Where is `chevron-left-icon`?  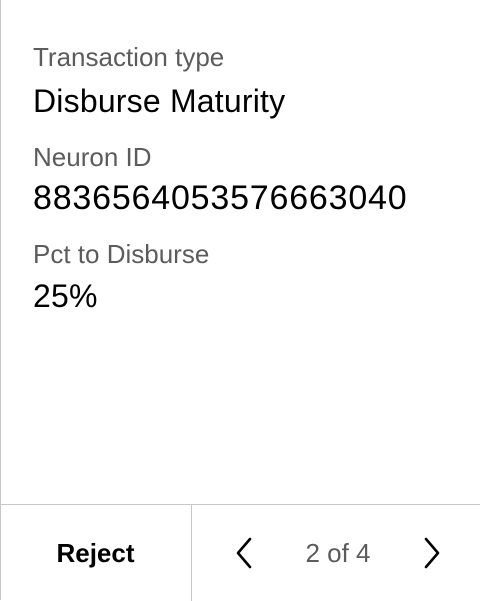 chevron-left-icon is located at coordinates (244, 553).